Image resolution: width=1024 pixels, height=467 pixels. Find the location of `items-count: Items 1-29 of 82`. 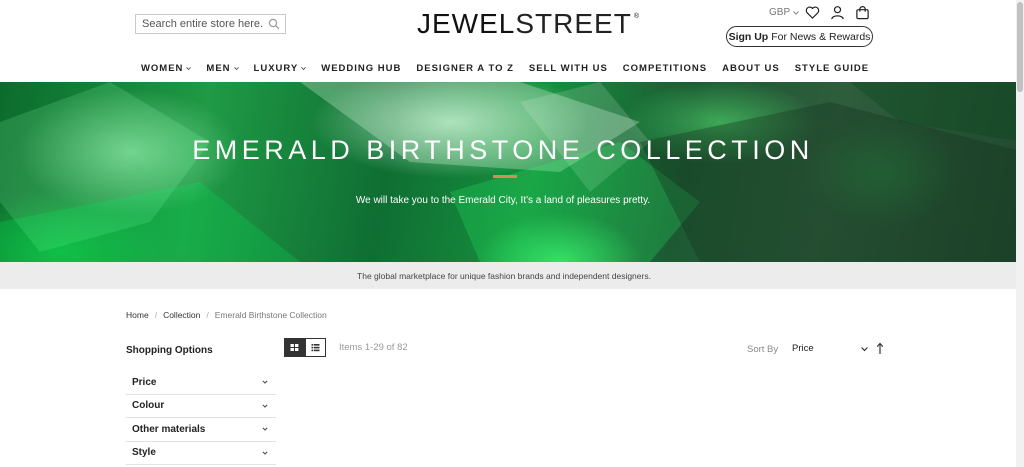

items-count: Items 1-29 of 82 is located at coordinates (373, 347).